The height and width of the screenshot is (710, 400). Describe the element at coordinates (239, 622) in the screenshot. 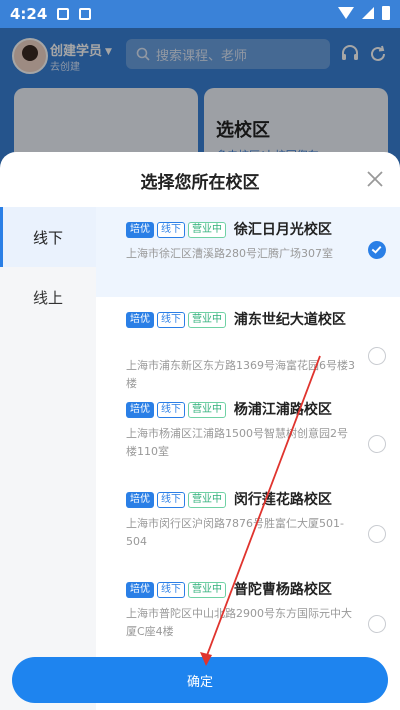

I see `campus-address: 上海市普陀区中山北路2900号东方国际元中大厦C座4楼` at that location.